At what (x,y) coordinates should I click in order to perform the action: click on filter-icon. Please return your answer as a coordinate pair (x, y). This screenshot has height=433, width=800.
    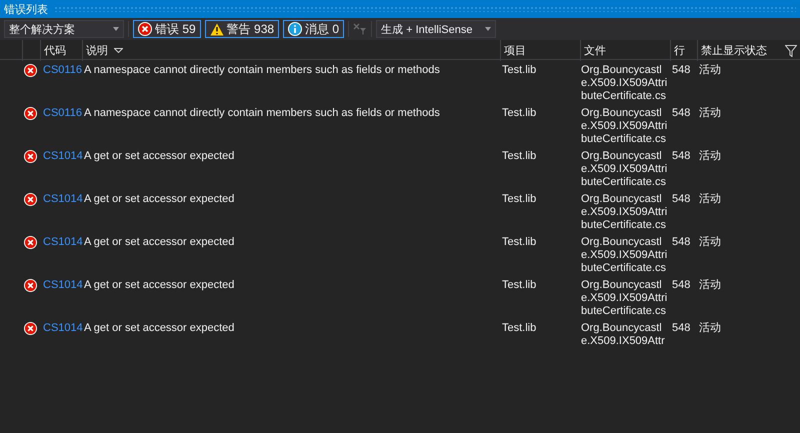
    Looking at the image, I should click on (791, 50).